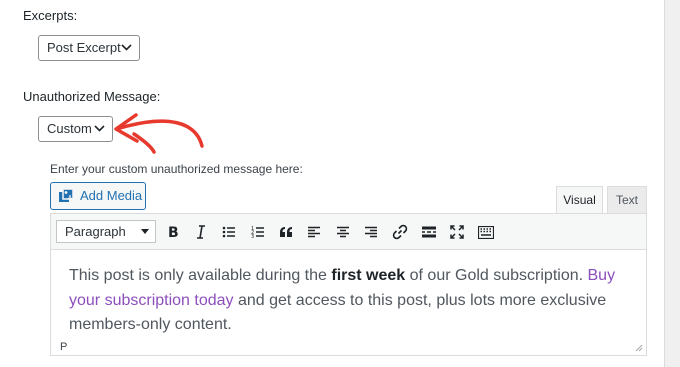 The image size is (680, 367). I want to click on unauthorized-message-select: Custom, so click(75, 129).